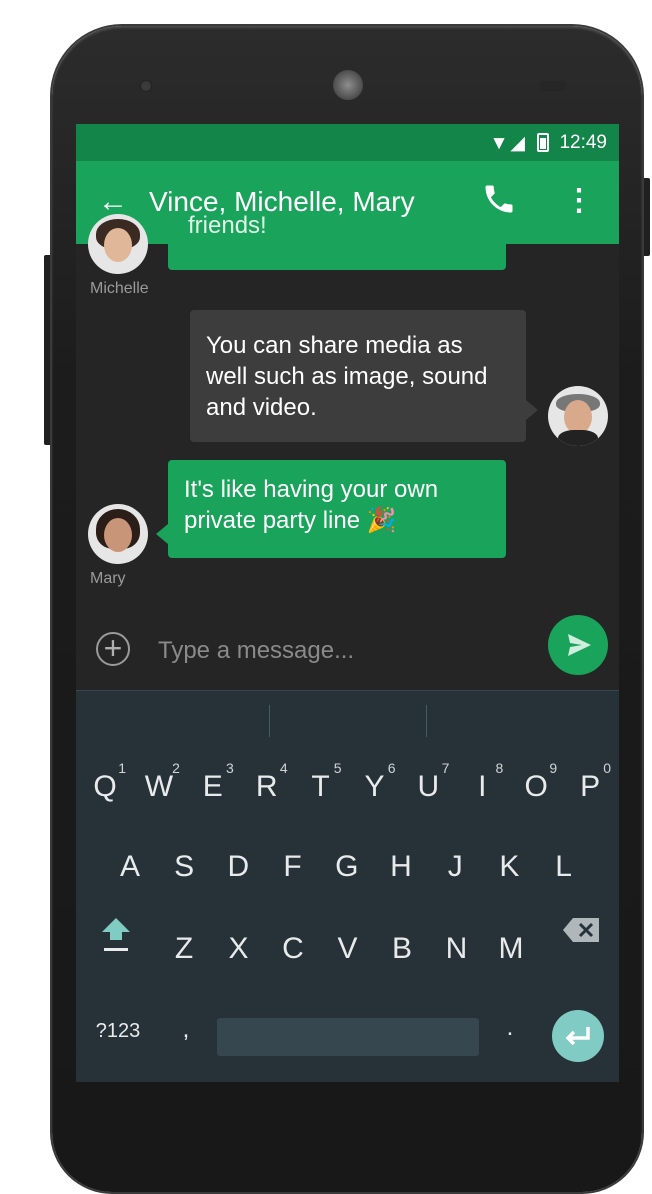 Image resolution: width=652 pixels, height=1194 pixels. Describe the element at coordinates (457, 954) in the screenshot. I see `key-n: N` at that location.